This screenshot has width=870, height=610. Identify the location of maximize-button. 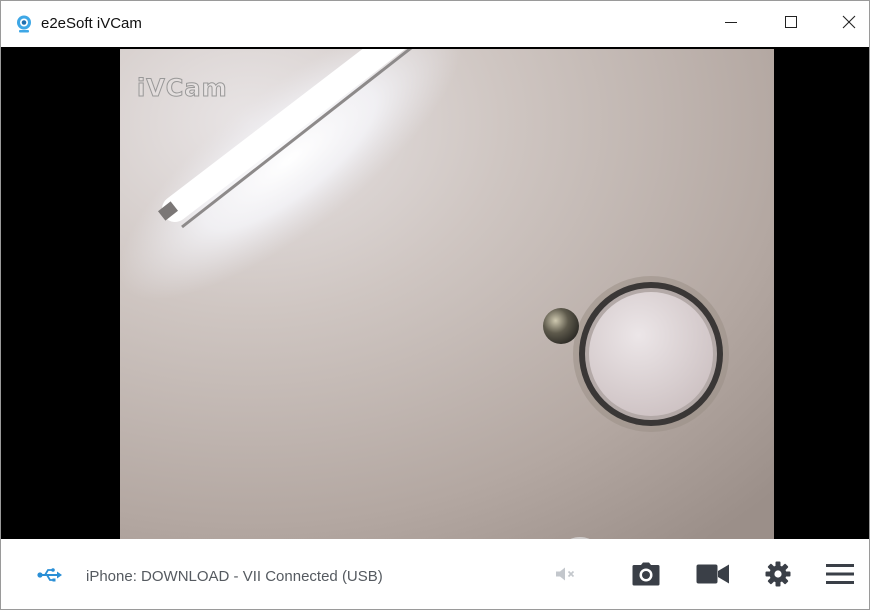
(791, 24).